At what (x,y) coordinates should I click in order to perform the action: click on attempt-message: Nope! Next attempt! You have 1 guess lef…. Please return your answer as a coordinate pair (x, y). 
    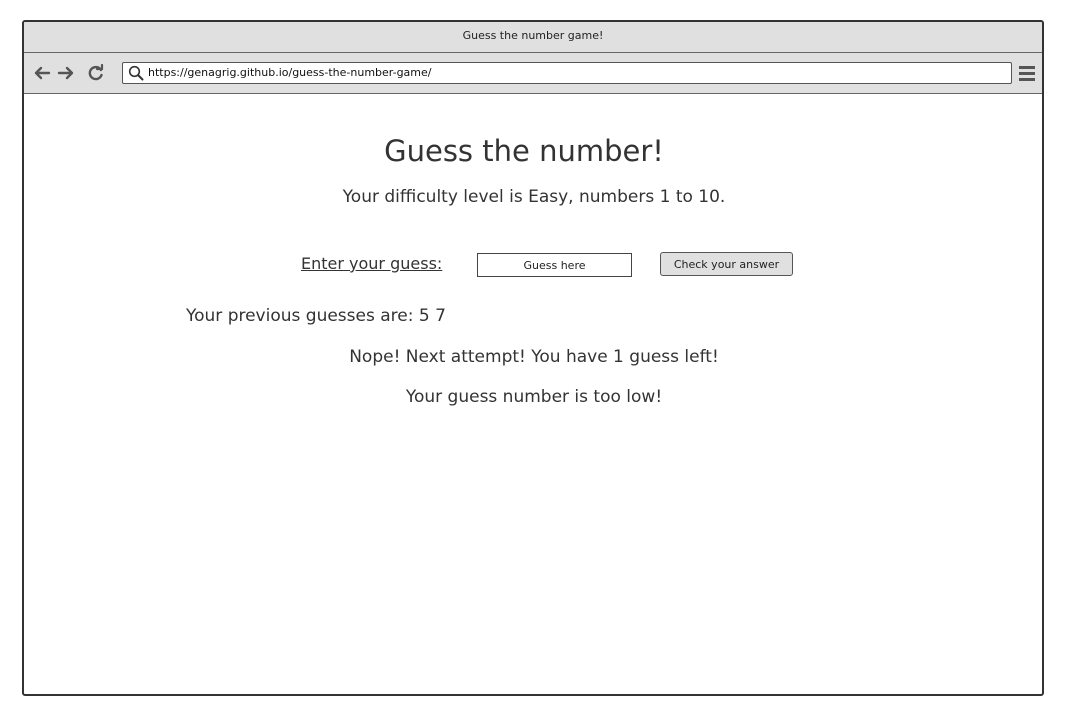
    Looking at the image, I should click on (534, 357).